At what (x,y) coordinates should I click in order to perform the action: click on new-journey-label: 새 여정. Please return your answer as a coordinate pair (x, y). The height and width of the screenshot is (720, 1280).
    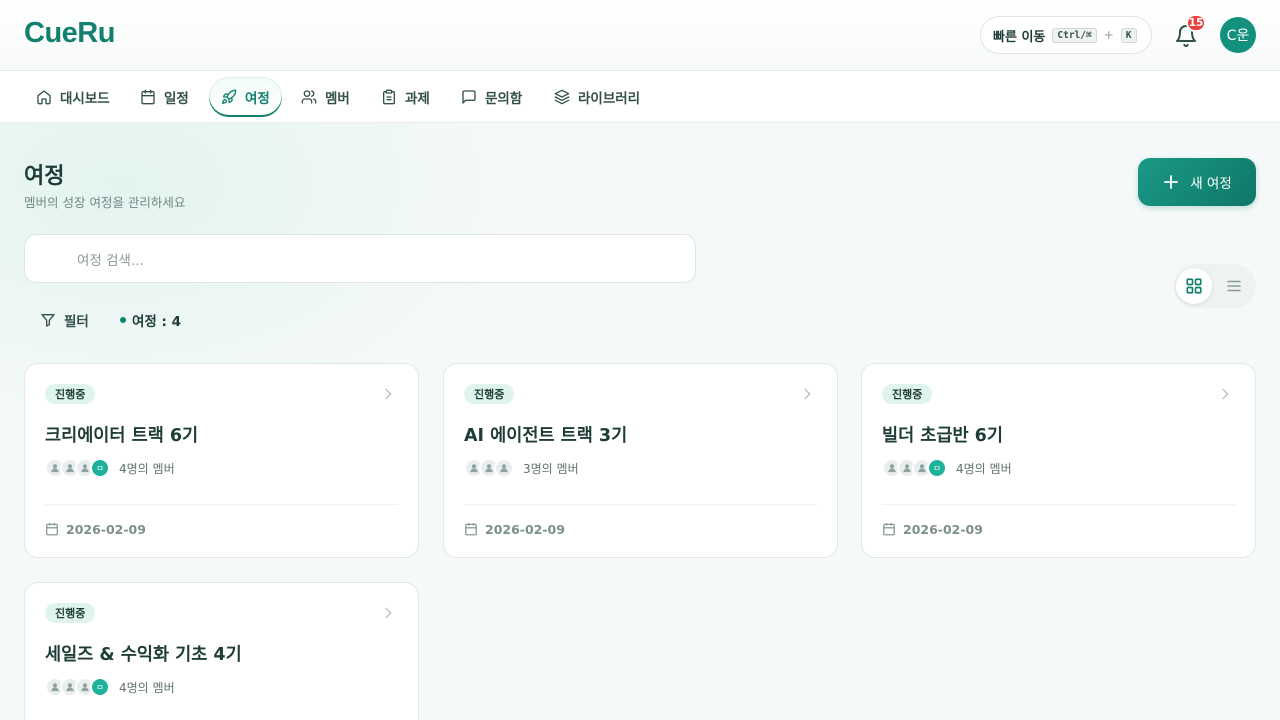
    Looking at the image, I should click on (1211, 184).